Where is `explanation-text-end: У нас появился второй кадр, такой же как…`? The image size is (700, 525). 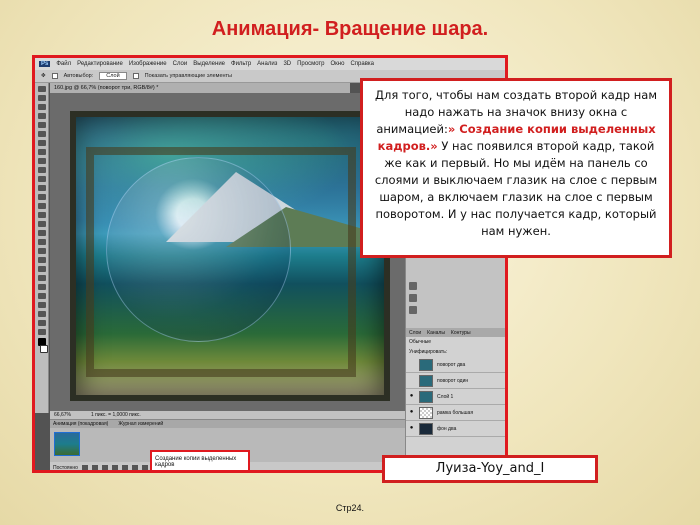
explanation-text-end: У нас появился второй кадр, такой же как… is located at coordinates (516, 188).